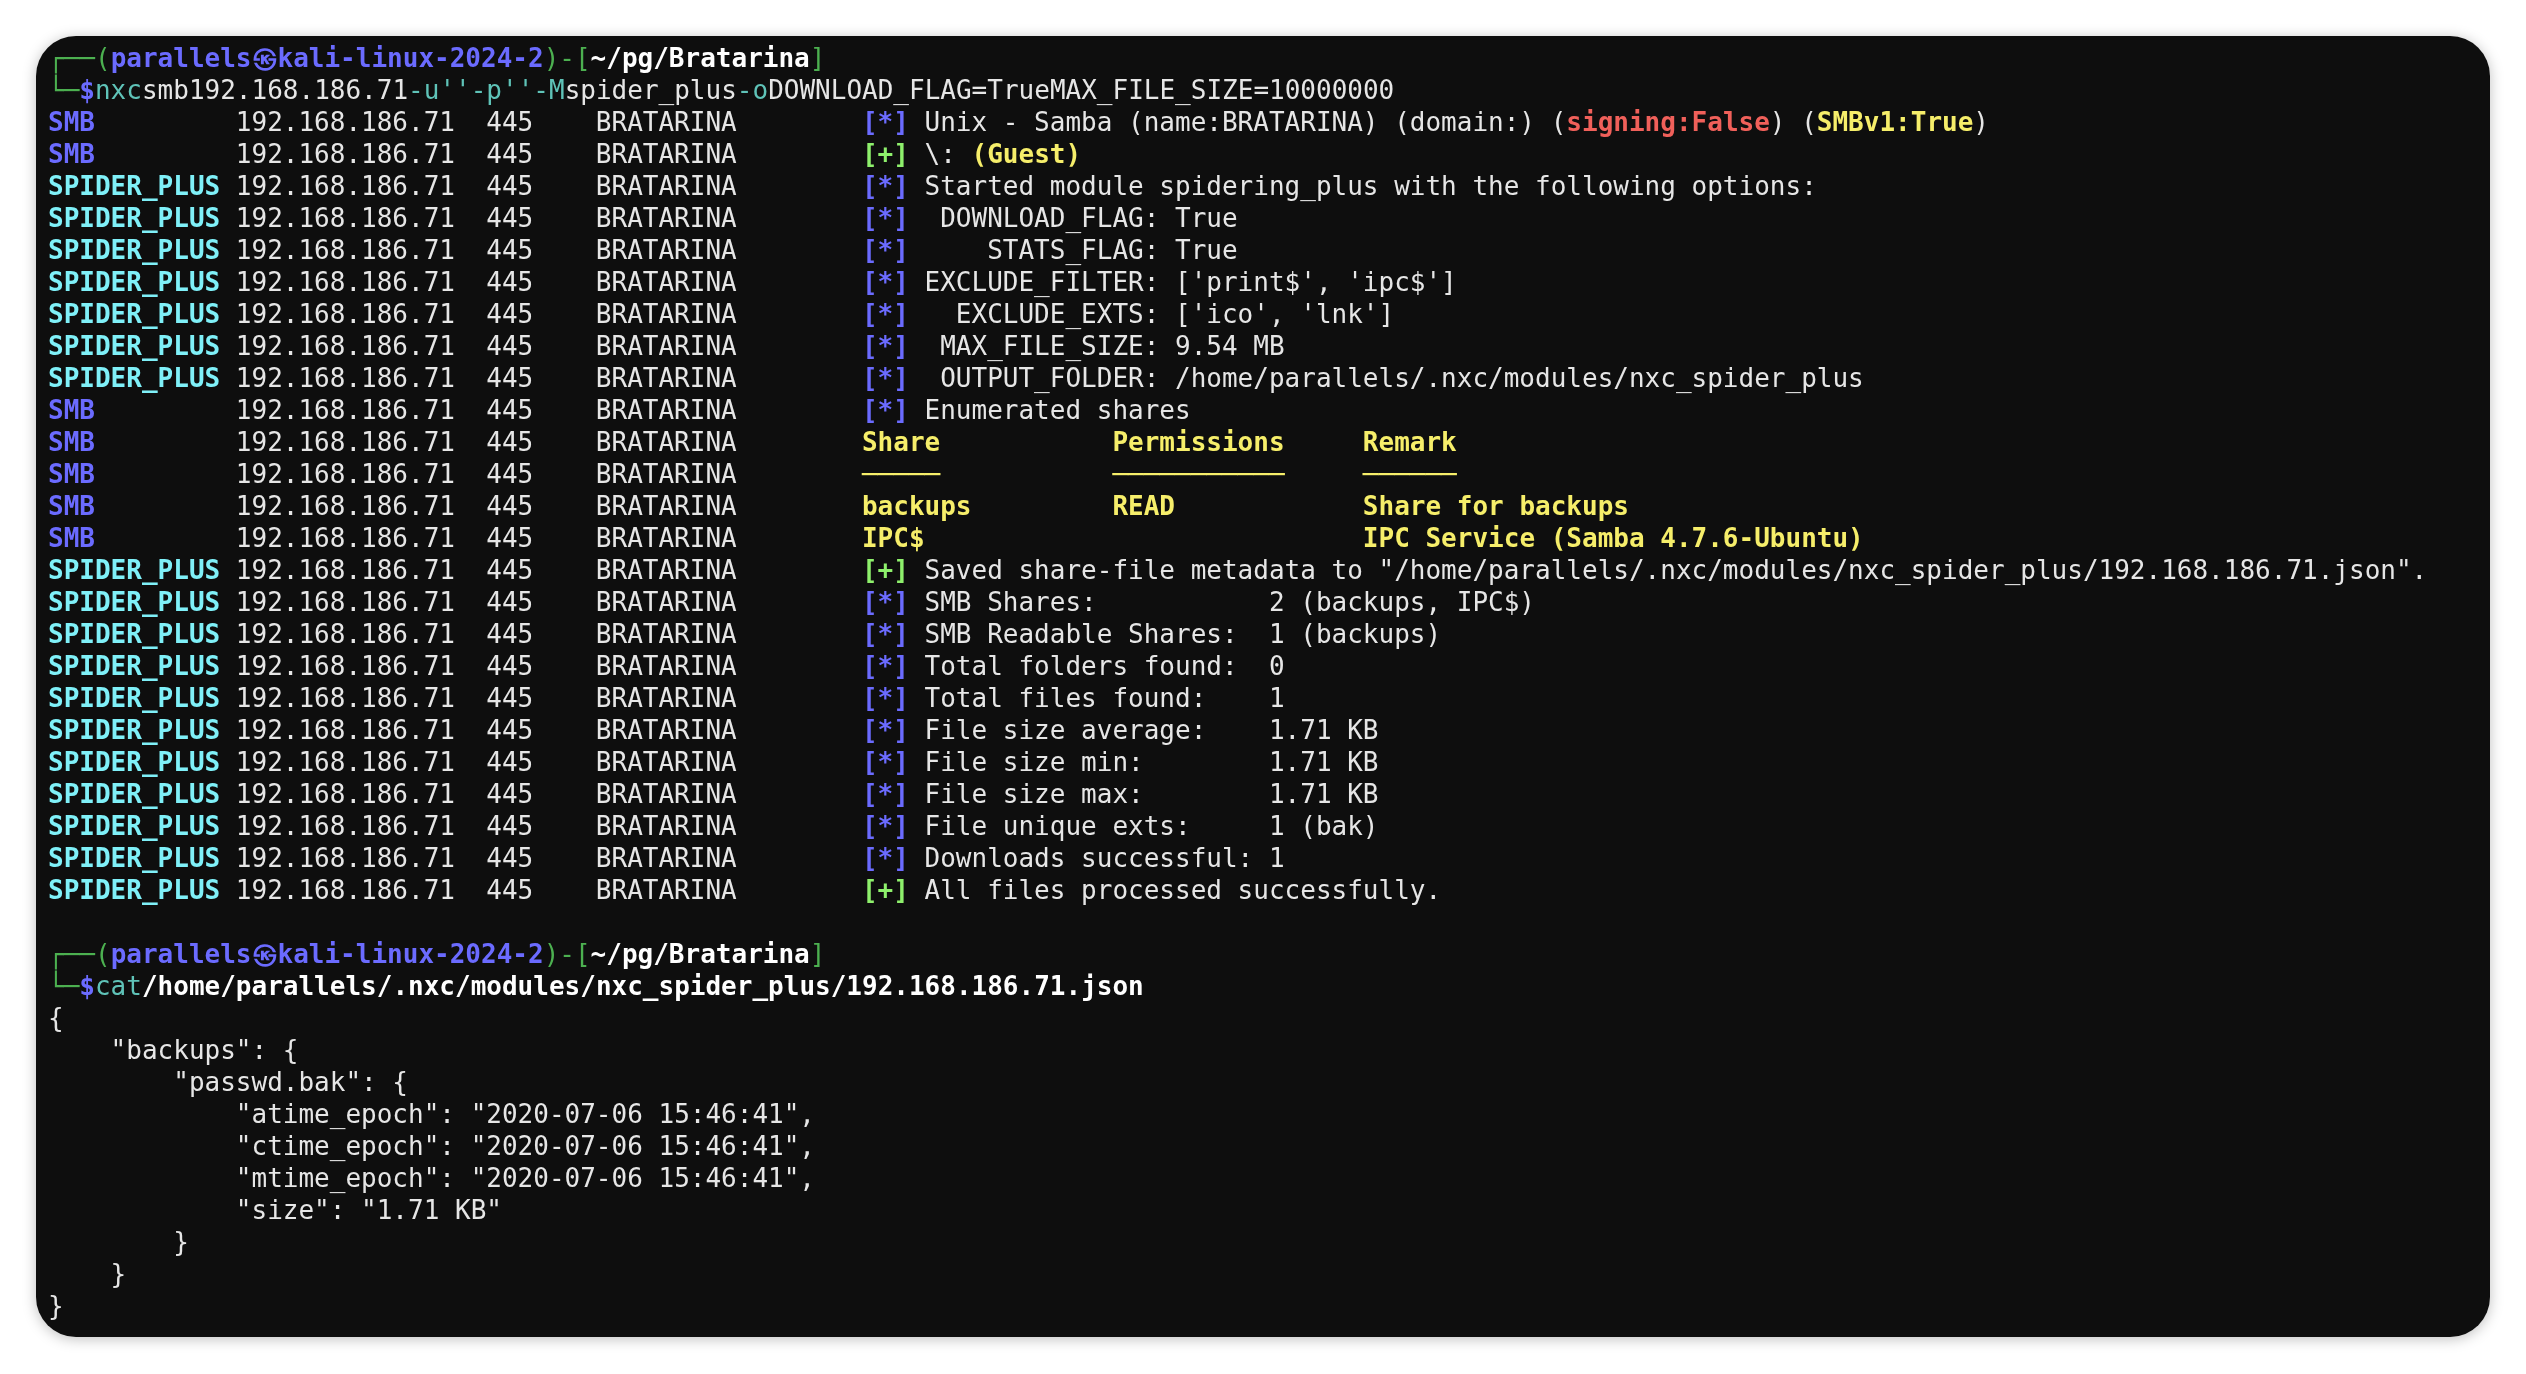 The image size is (2526, 1374). What do you see at coordinates (524, 1178) in the screenshot?
I see `output-text: "mtime_epoch": "2020-07-06 15:46:41",` at bounding box center [524, 1178].